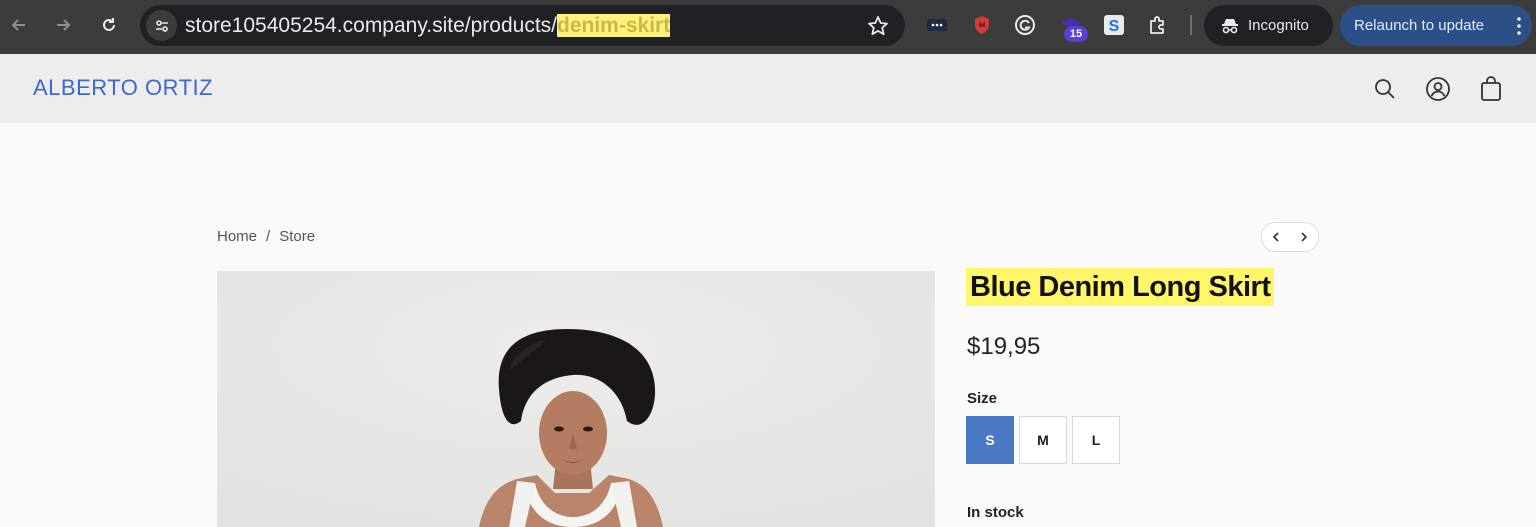  I want to click on site-info-button, so click(161, 25).